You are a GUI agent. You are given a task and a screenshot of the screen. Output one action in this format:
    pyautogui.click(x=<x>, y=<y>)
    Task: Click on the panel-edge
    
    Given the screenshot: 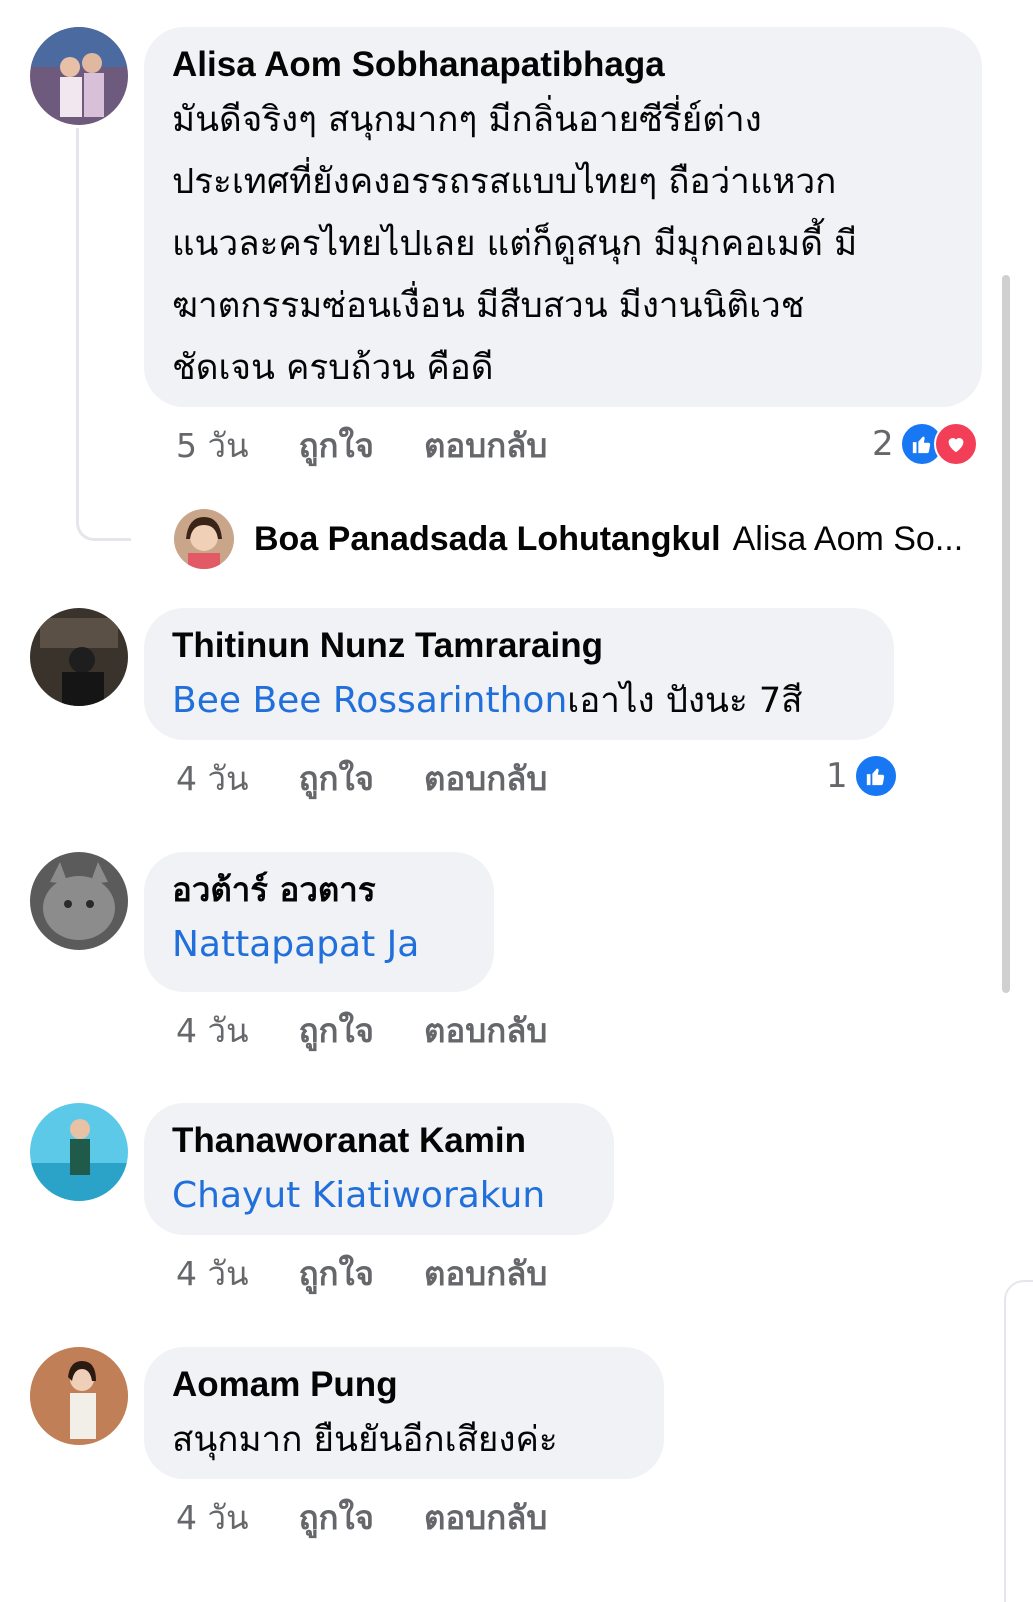 What is the action you would take?
    pyautogui.click(x=1018, y=1441)
    